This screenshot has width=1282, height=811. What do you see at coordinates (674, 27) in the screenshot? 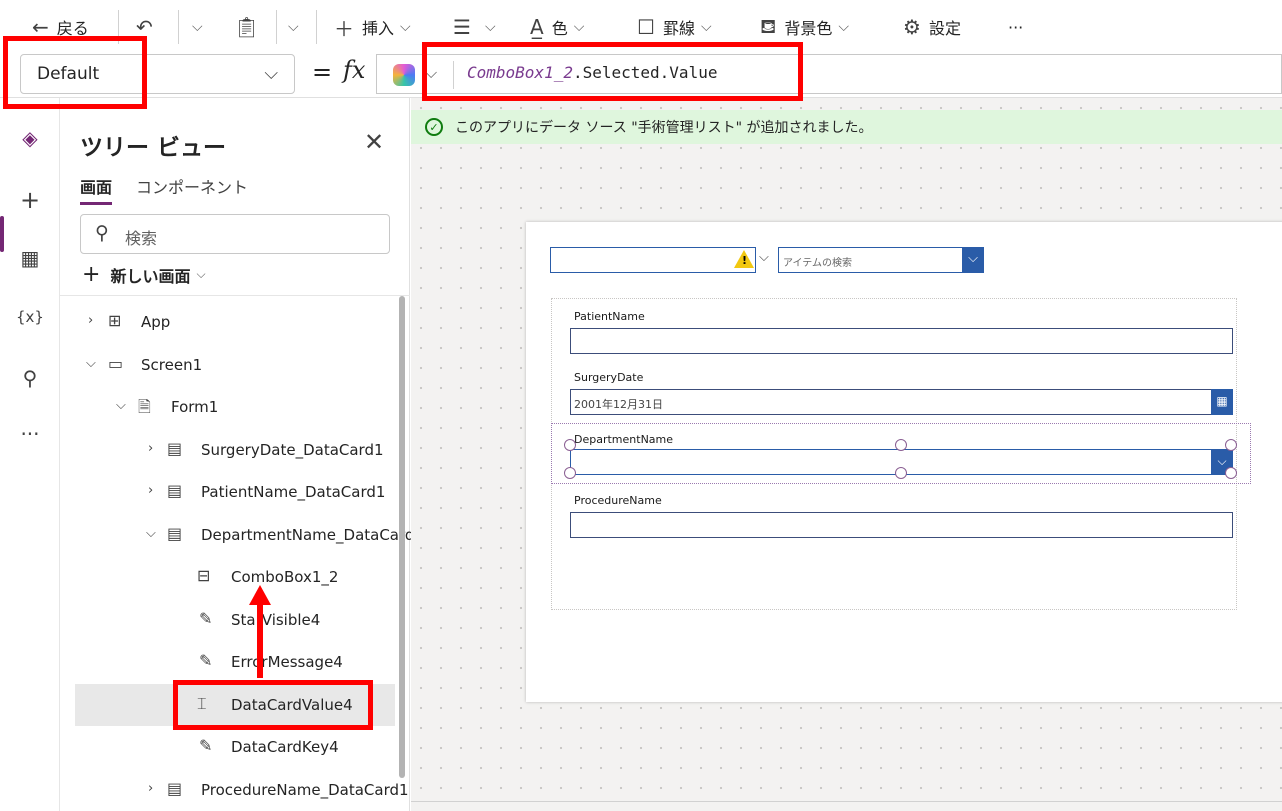
I see `border-button: ☐ 罫線 ⌵` at bounding box center [674, 27].